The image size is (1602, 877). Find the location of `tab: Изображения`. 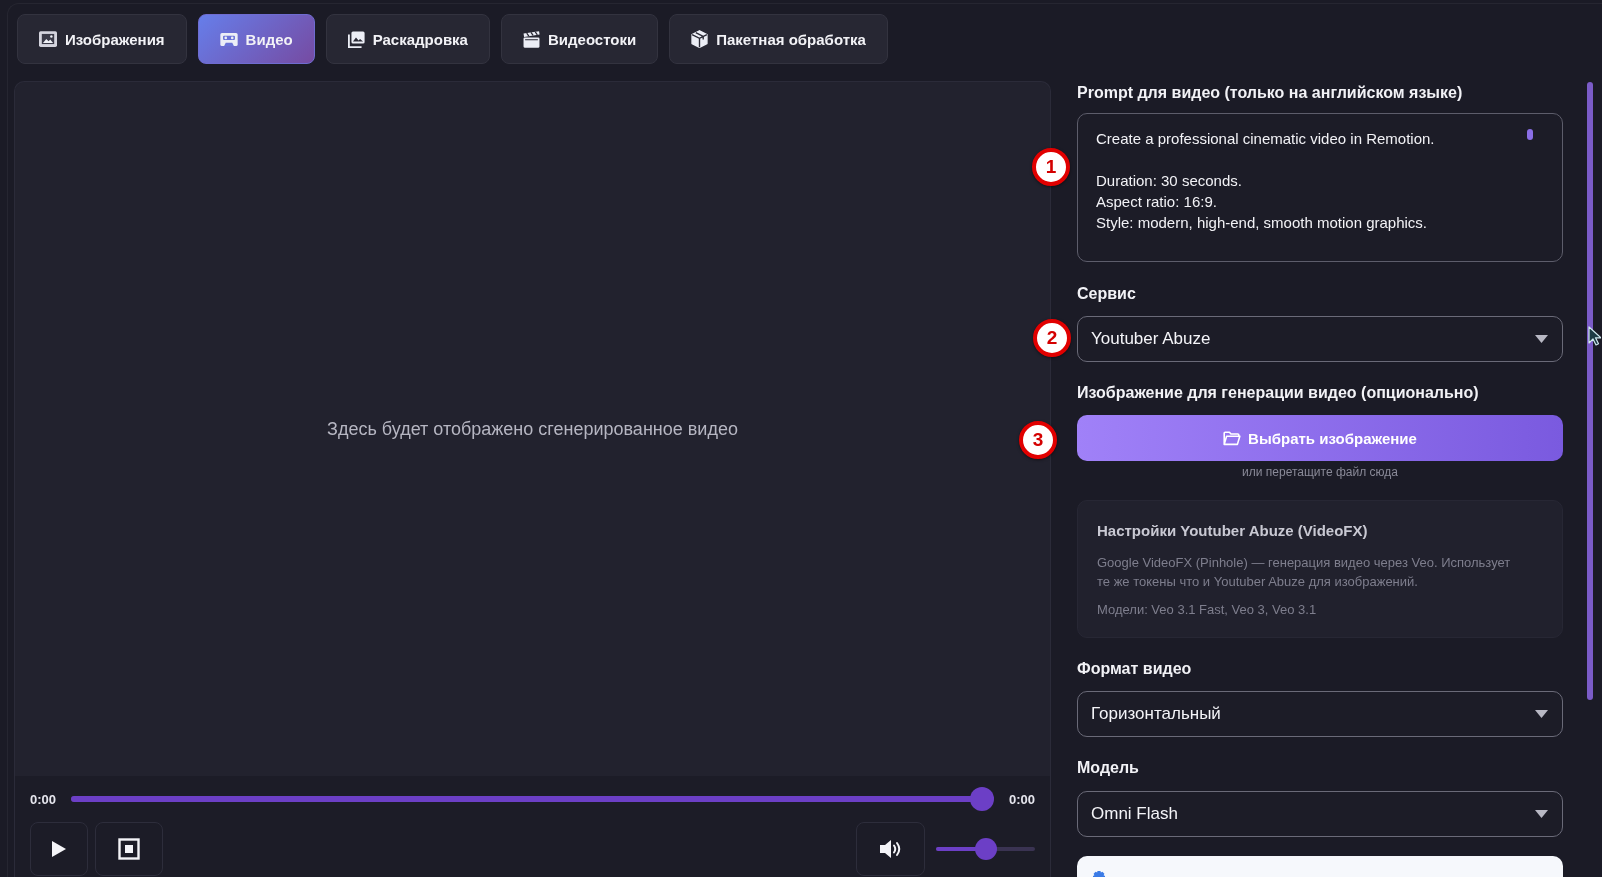

tab: Изображения is located at coordinates (102, 39).